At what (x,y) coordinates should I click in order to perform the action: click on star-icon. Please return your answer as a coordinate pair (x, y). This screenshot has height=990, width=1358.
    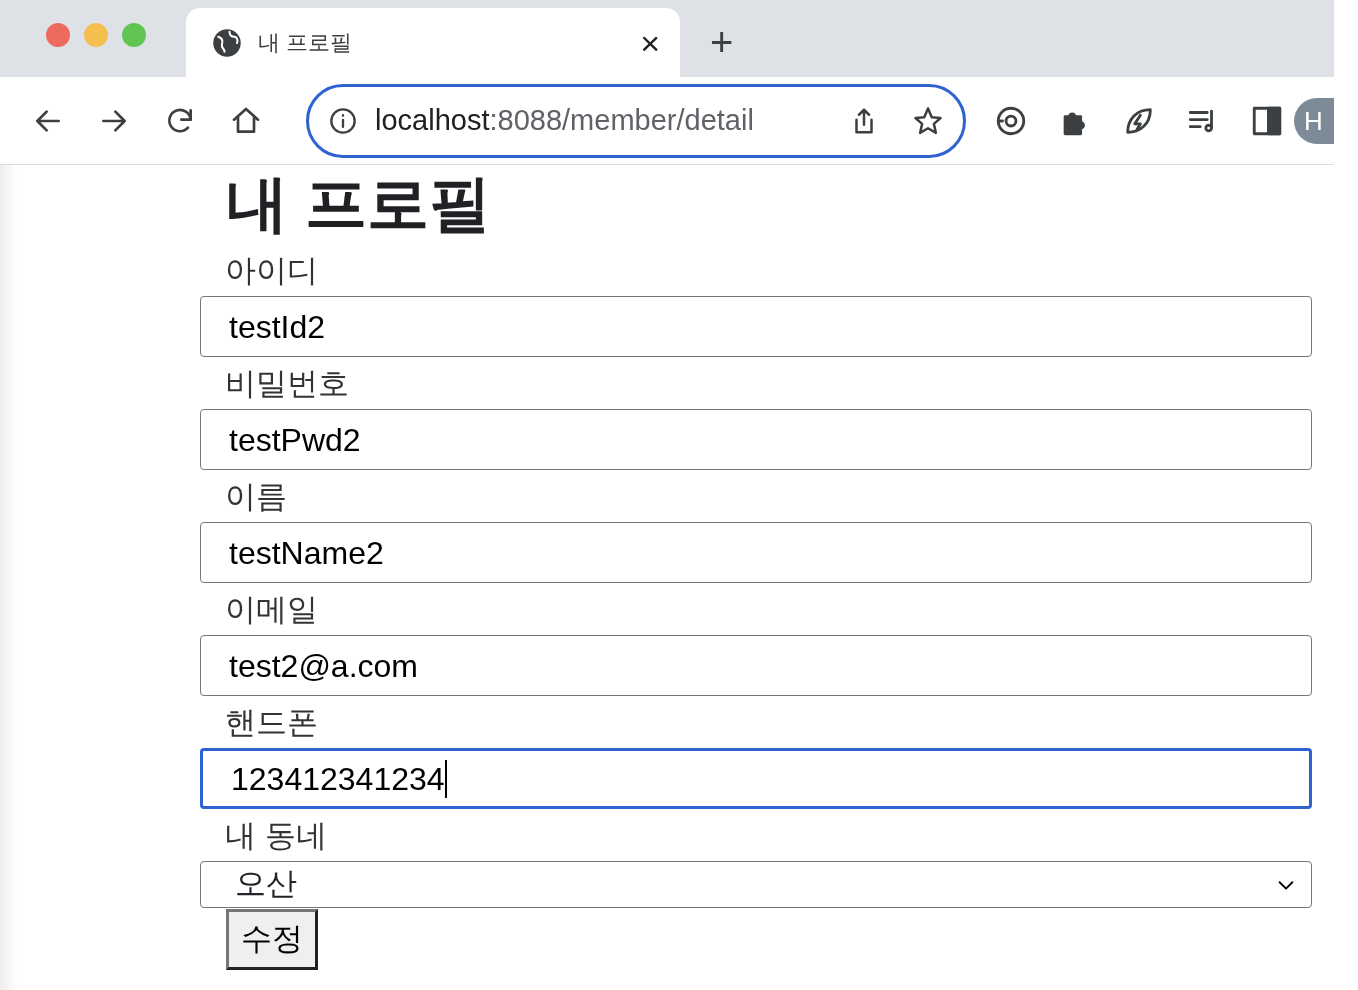
    Looking at the image, I should click on (928, 120).